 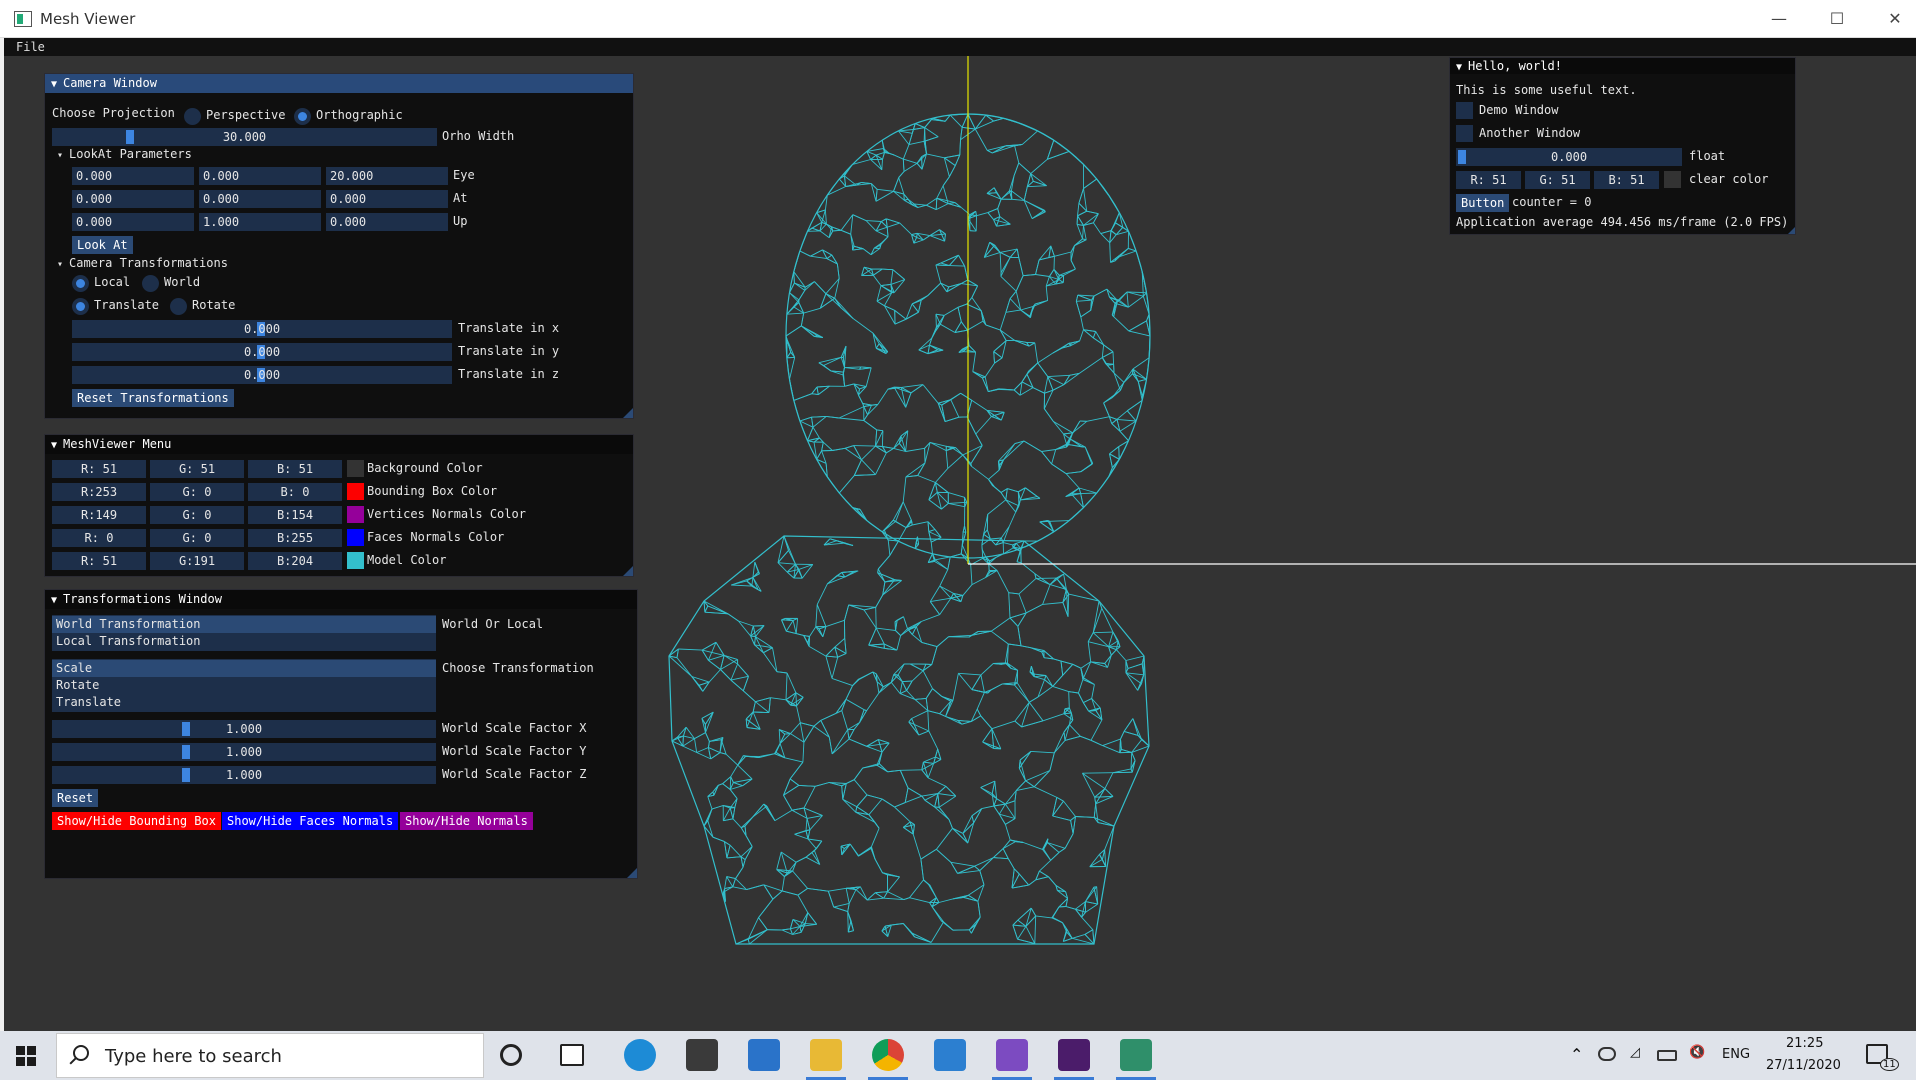 What do you see at coordinates (244, 641) in the screenshot?
I see `list-item-local-transformation: Local Transformation` at bounding box center [244, 641].